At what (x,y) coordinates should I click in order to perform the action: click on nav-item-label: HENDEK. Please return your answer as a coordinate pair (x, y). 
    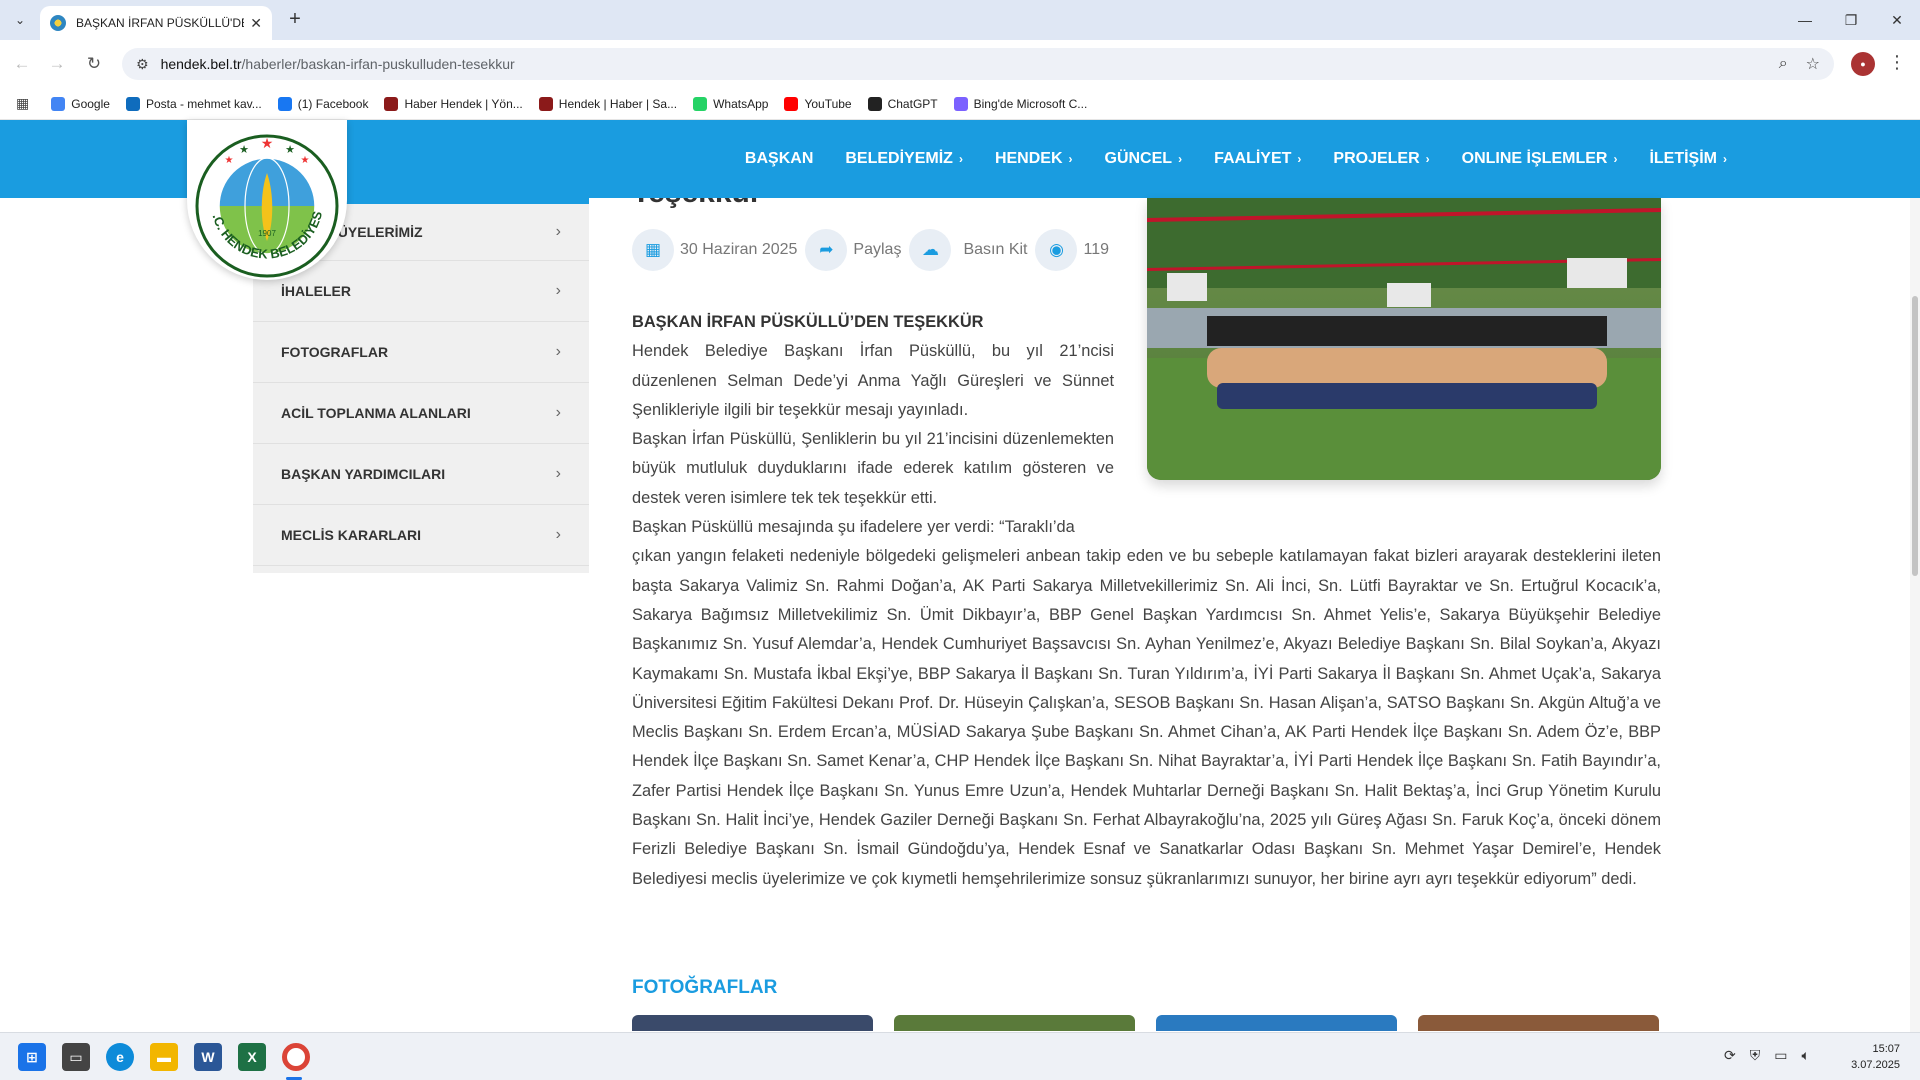
    Looking at the image, I should click on (1028, 158).